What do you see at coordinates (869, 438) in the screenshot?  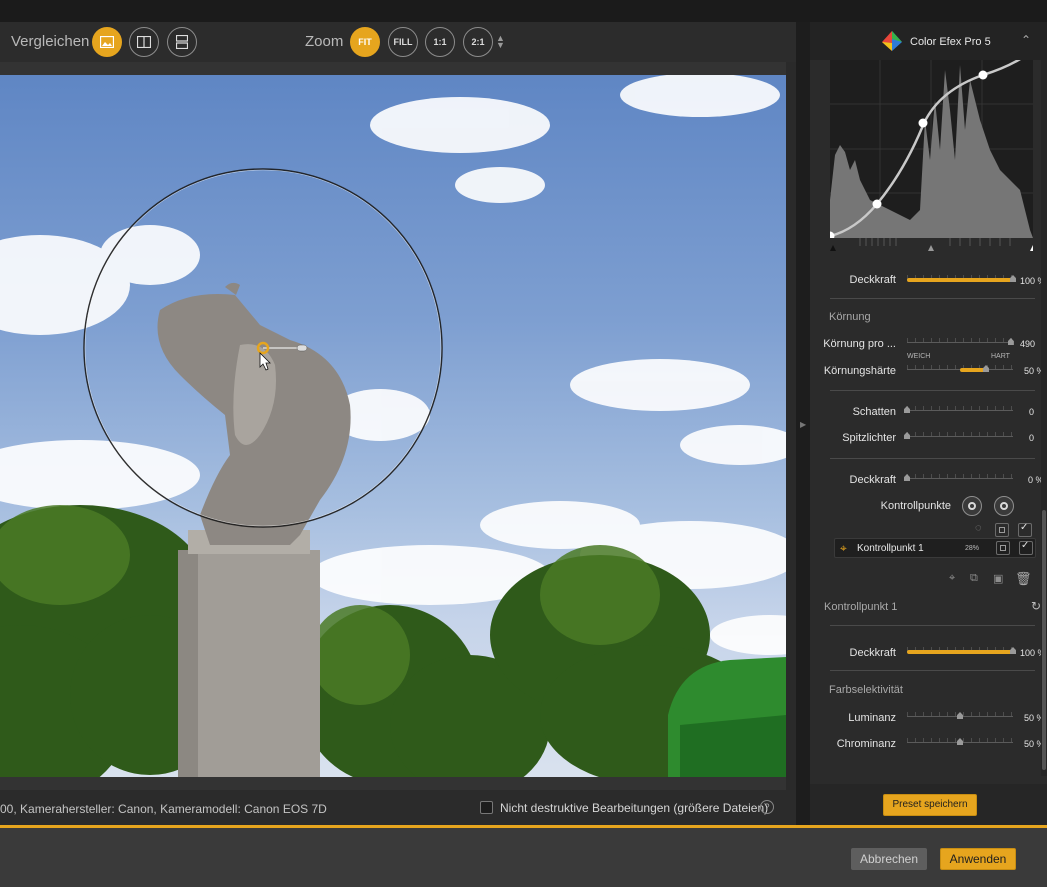 I see `highlights-label: Spitzlichter` at bounding box center [869, 438].